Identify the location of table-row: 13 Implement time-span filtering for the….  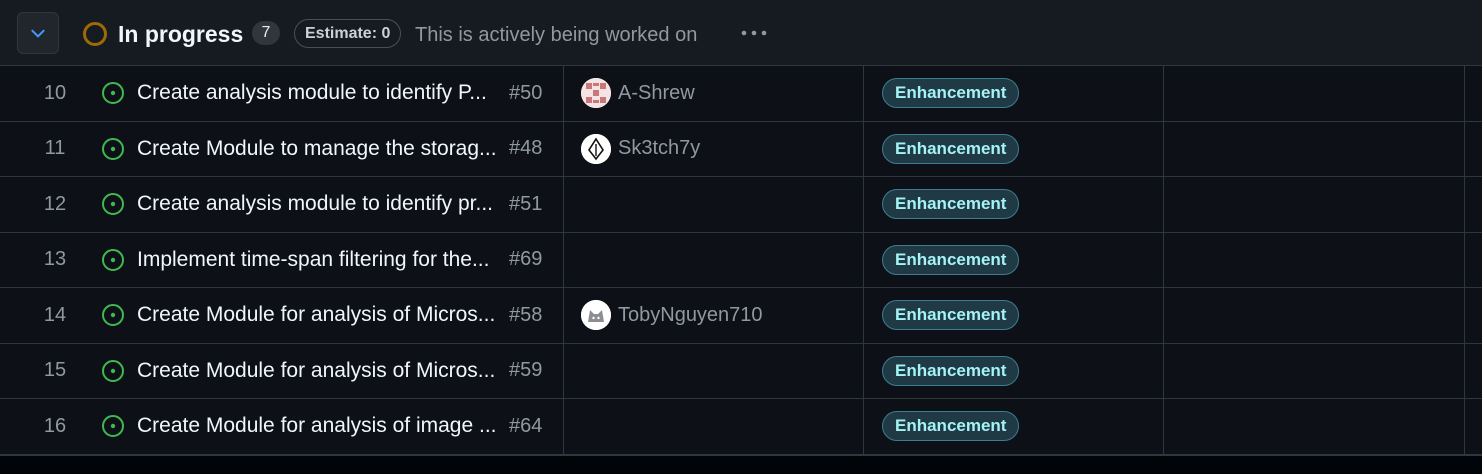
(741, 260).